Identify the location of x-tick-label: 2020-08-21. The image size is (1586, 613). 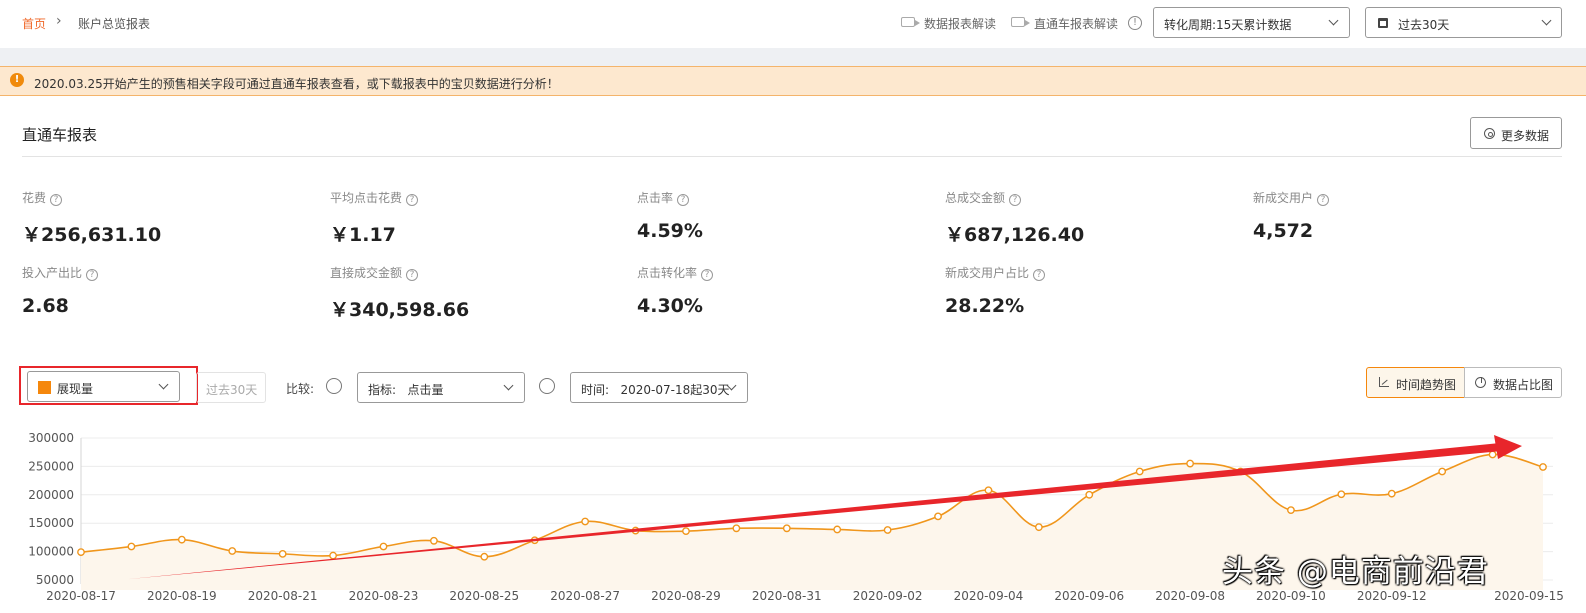
(283, 596).